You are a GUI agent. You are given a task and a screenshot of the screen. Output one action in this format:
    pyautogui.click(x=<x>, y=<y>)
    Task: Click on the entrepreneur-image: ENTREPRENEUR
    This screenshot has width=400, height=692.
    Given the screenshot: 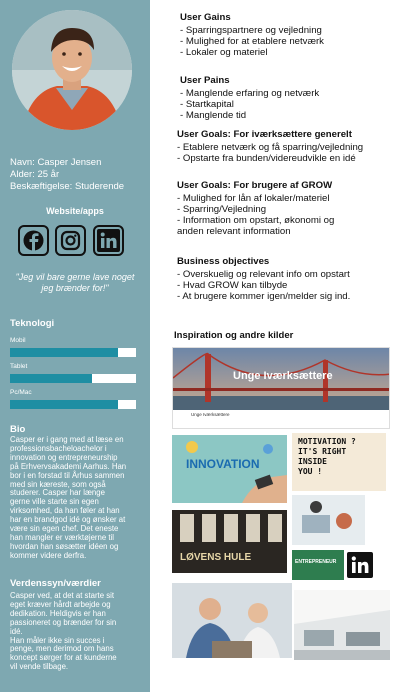 What is the action you would take?
    pyautogui.click(x=318, y=565)
    